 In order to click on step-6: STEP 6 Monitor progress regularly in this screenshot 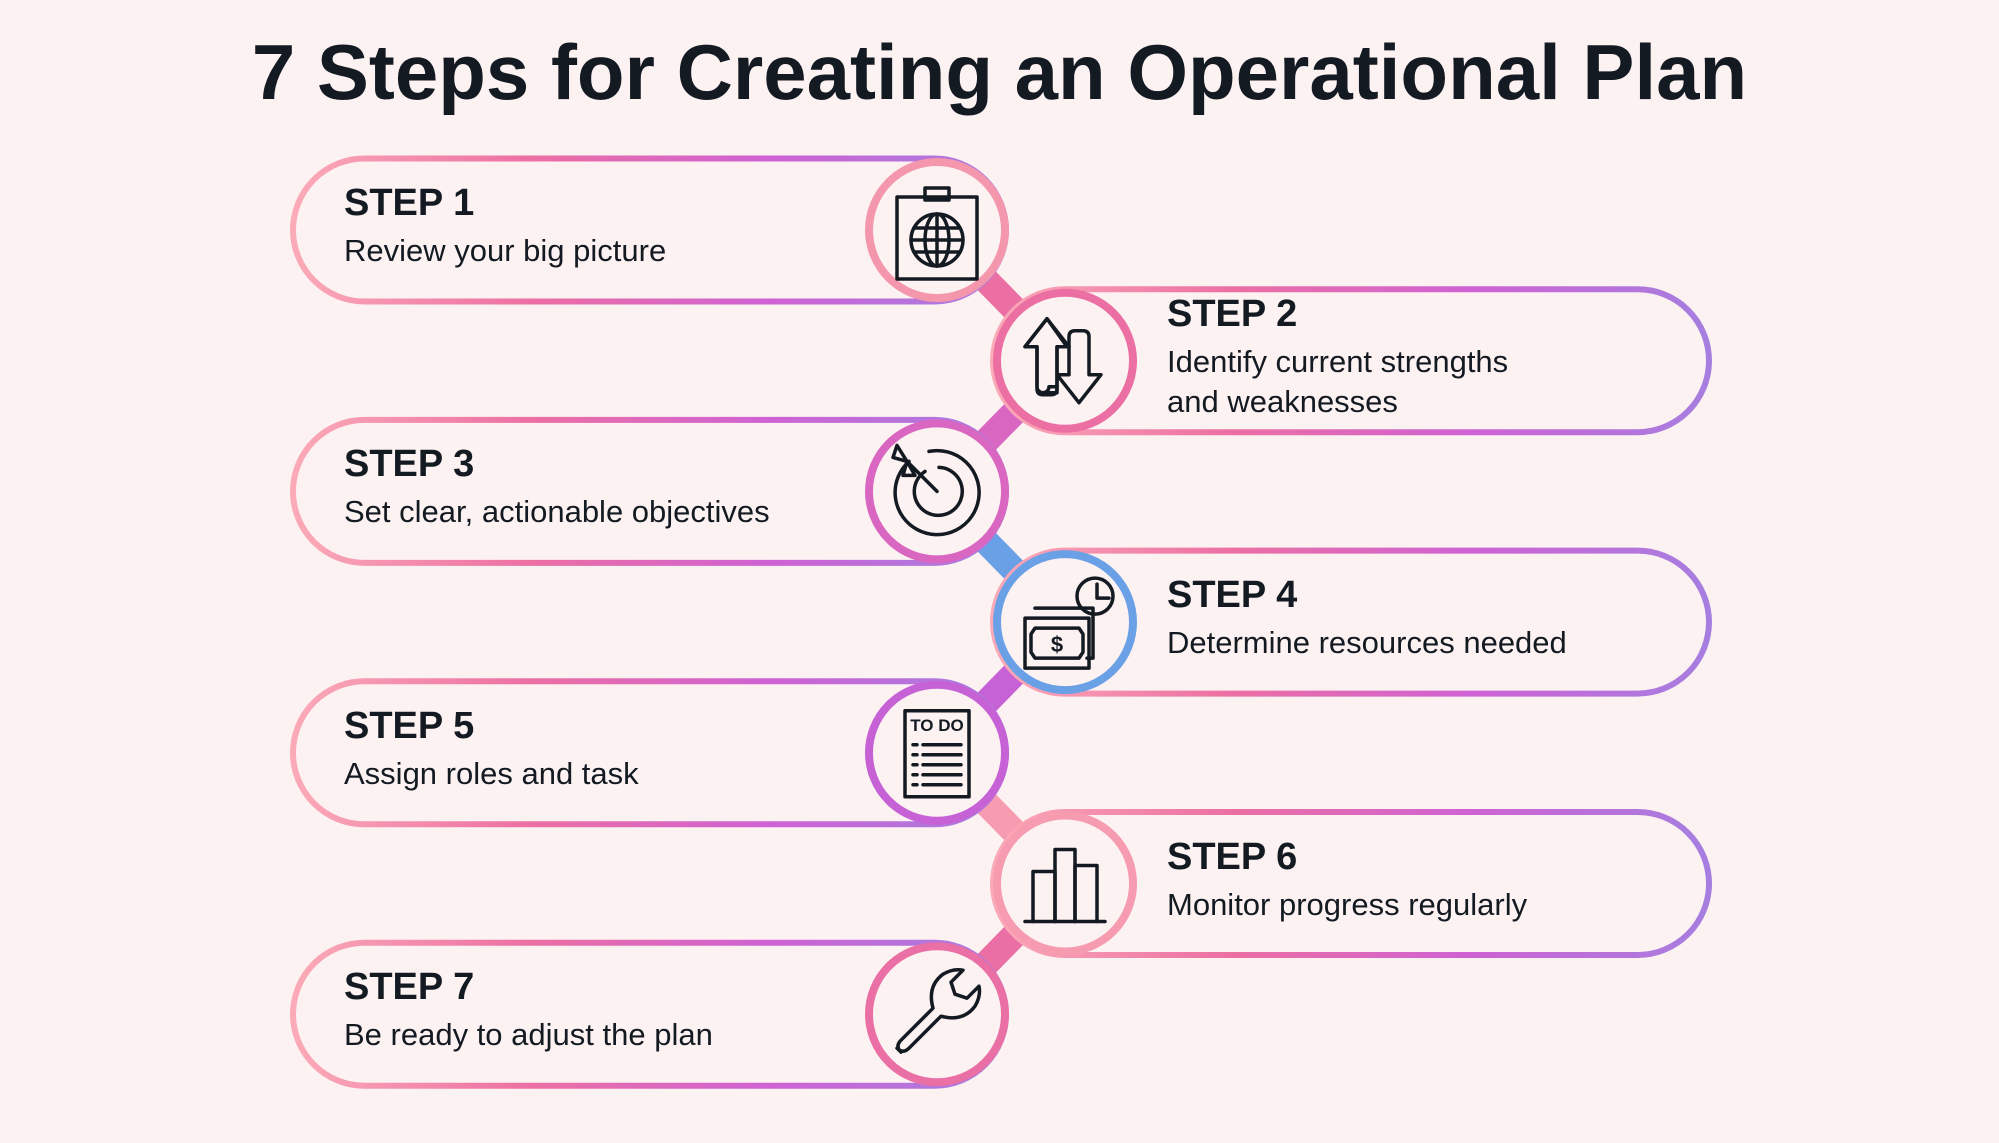, I will do `click(1347, 880)`.